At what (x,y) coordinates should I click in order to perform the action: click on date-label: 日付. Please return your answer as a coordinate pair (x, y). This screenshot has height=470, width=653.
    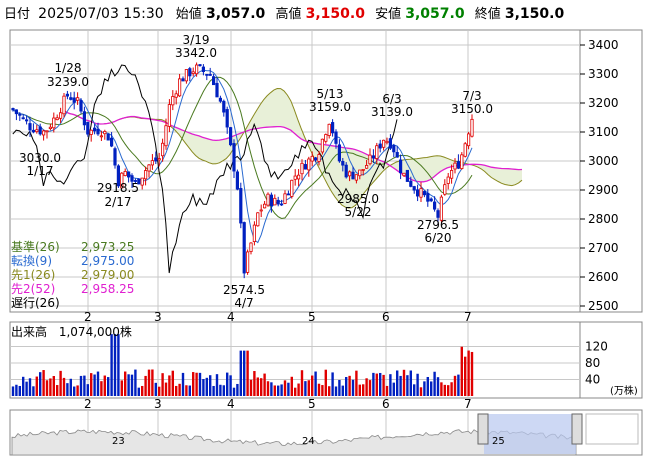
    Looking at the image, I should click on (17, 14).